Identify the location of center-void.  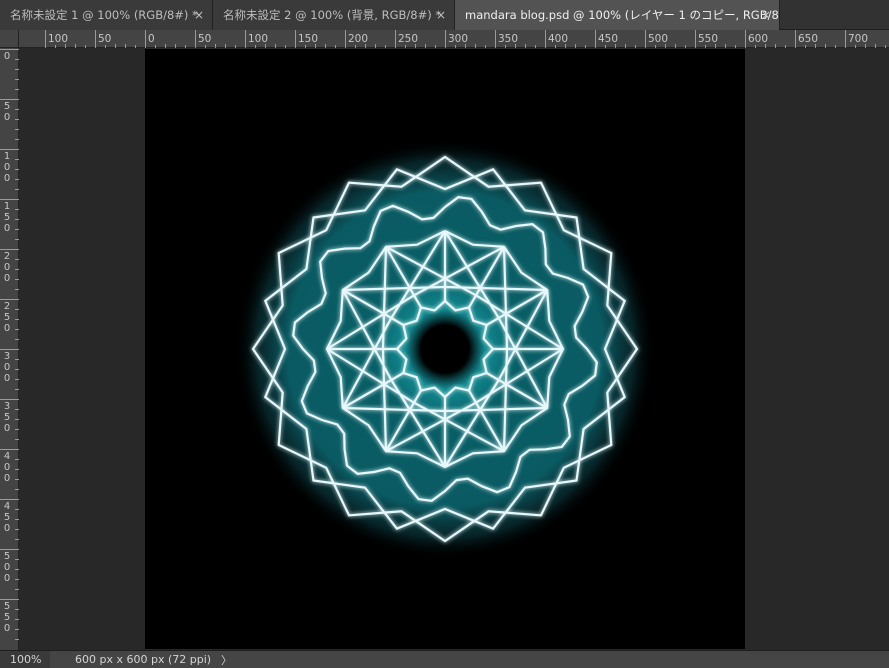
(445, 349).